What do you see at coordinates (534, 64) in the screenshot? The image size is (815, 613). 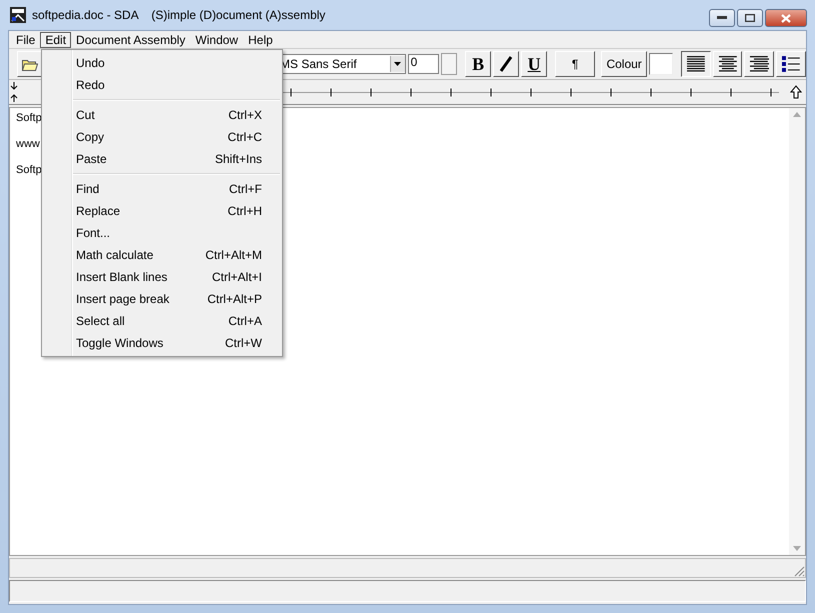 I see `underline-button: U` at bounding box center [534, 64].